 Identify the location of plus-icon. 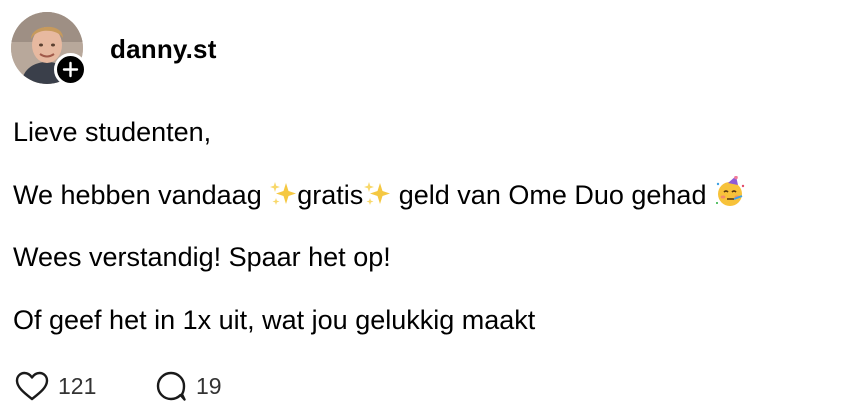
(70, 69).